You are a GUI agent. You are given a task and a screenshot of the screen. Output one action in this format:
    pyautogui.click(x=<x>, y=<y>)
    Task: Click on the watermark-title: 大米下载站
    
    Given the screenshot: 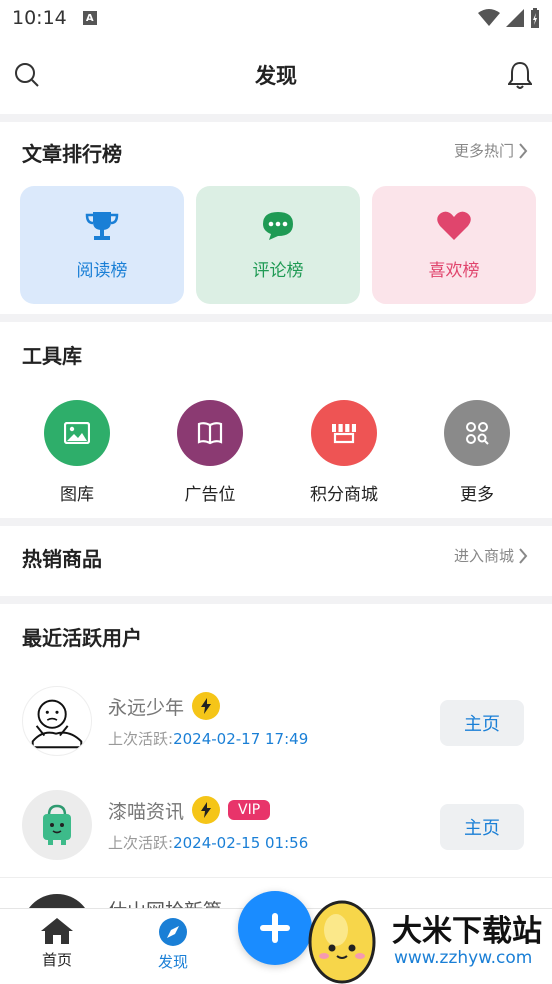 What is the action you would take?
    pyautogui.click(x=467, y=931)
    